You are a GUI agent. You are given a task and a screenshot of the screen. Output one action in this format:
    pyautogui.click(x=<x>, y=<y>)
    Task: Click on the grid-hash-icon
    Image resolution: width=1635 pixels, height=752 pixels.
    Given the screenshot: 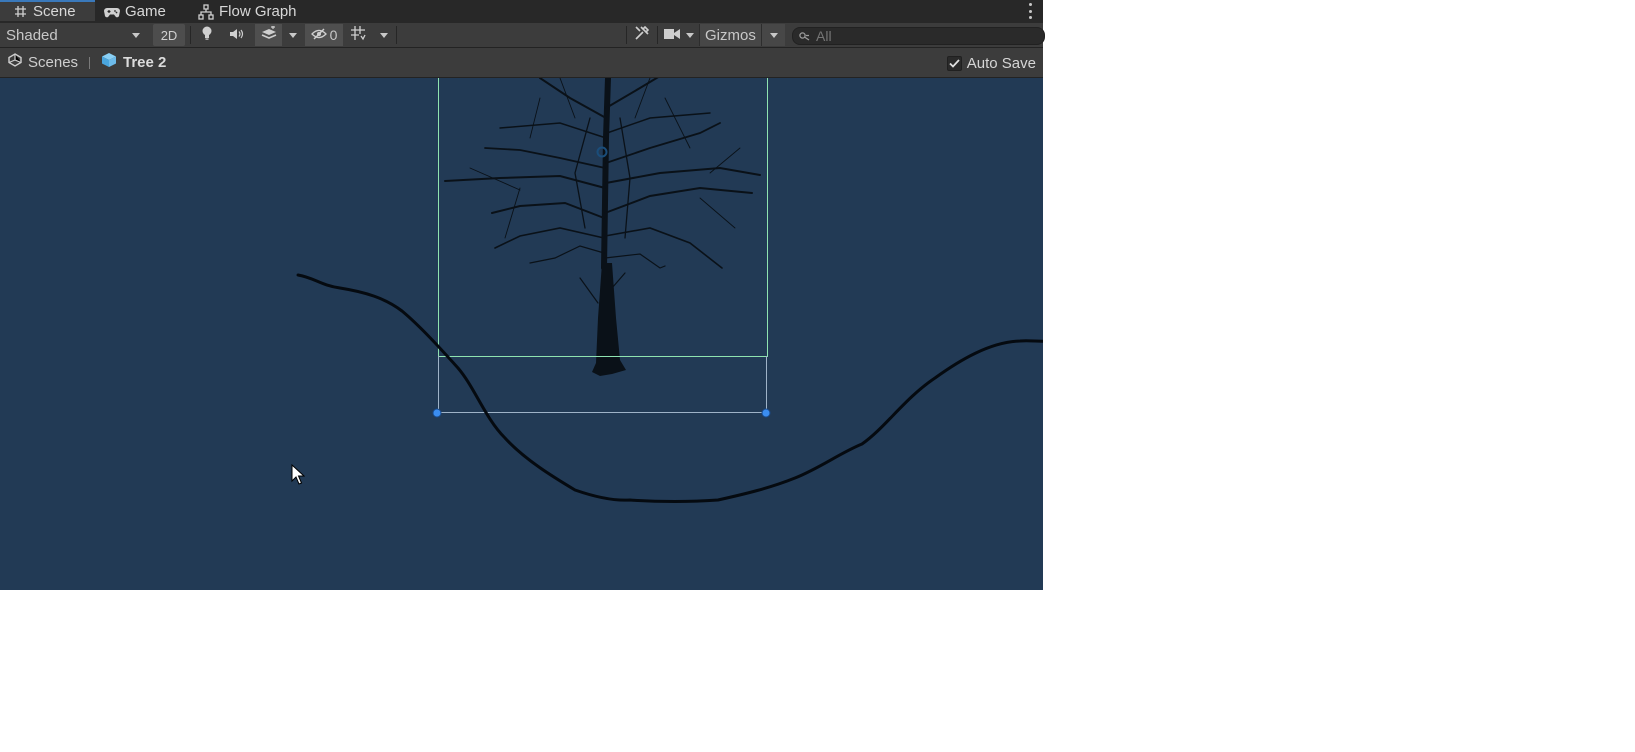 What is the action you would take?
    pyautogui.click(x=20, y=12)
    